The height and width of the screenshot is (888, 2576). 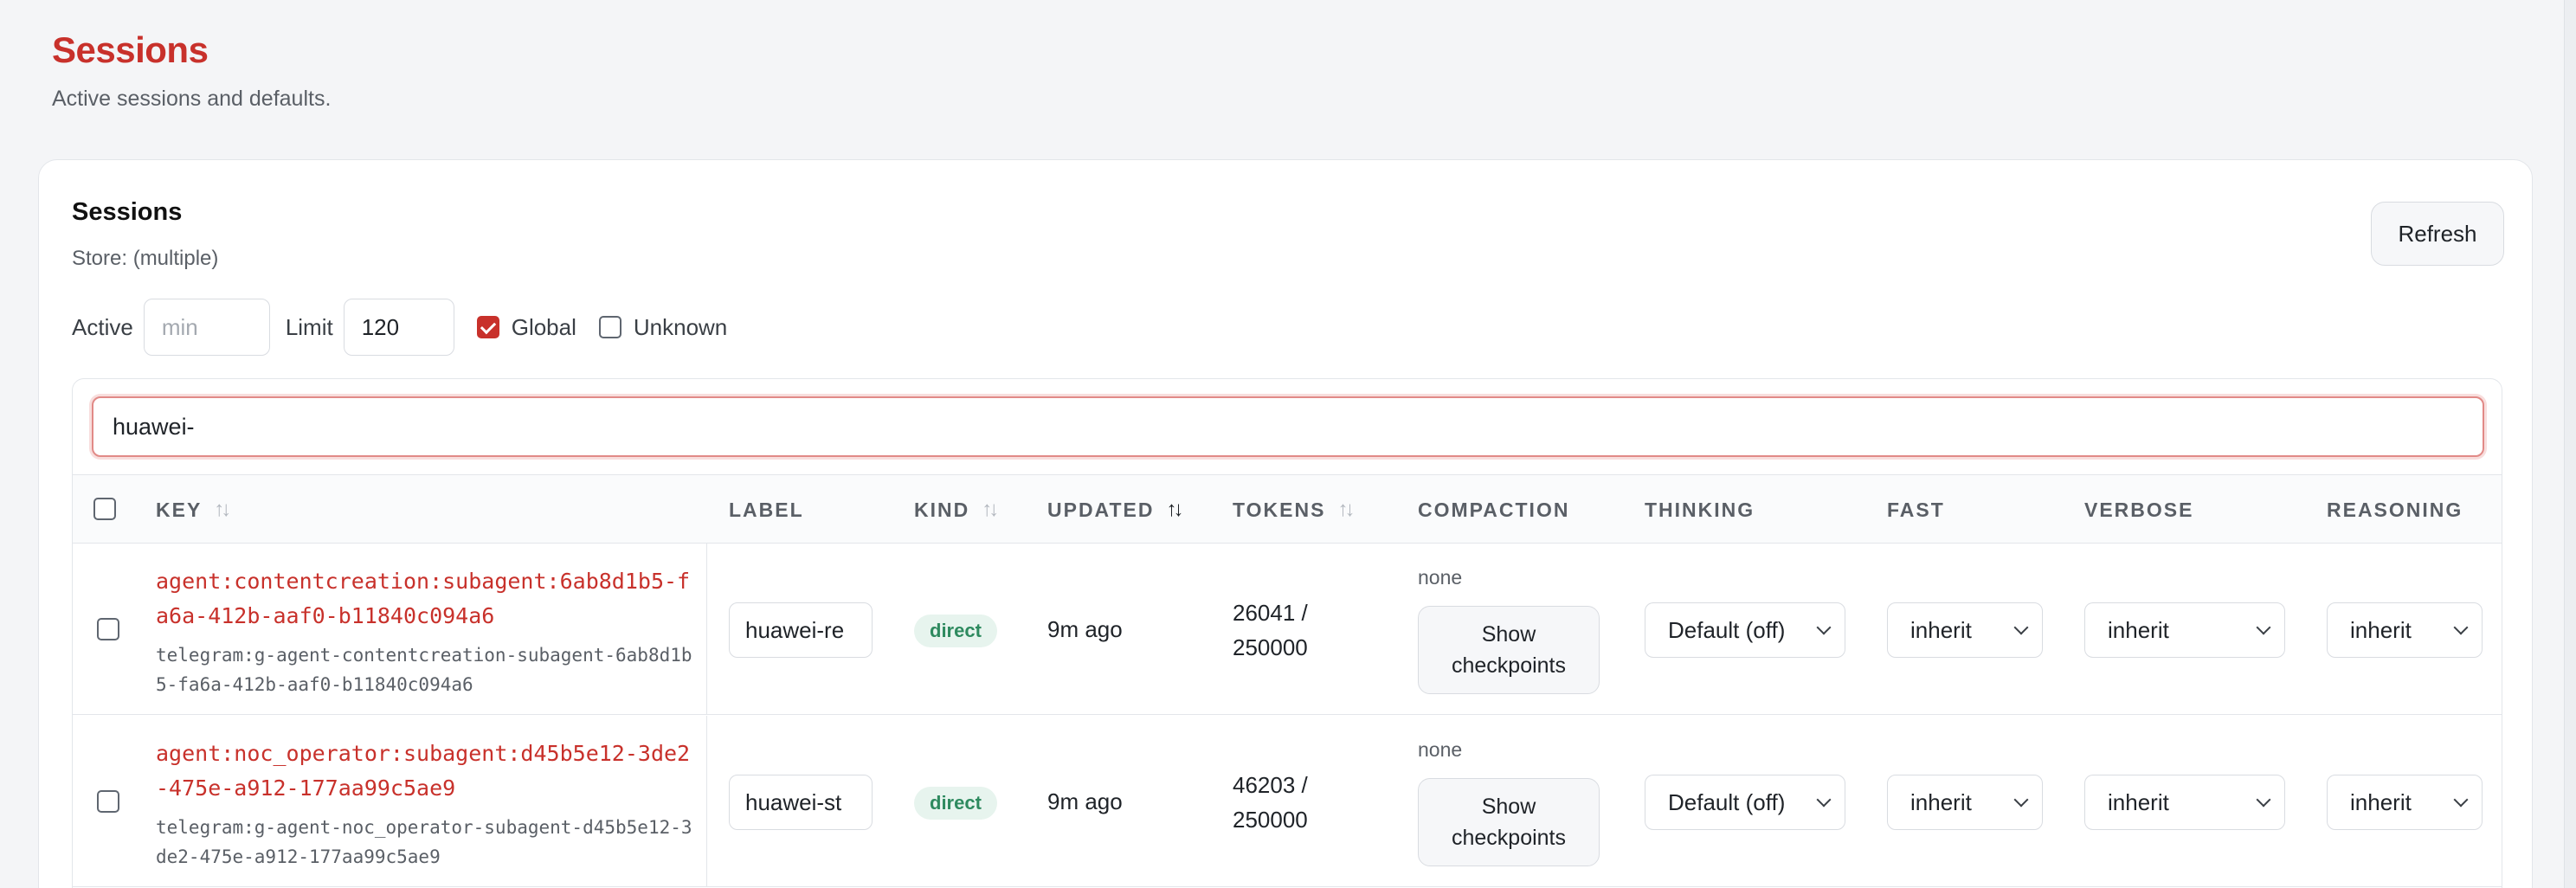 What do you see at coordinates (1294, 509) in the screenshot?
I see `column-tokens: TOKENS ↑↓` at bounding box center [1294, 509].